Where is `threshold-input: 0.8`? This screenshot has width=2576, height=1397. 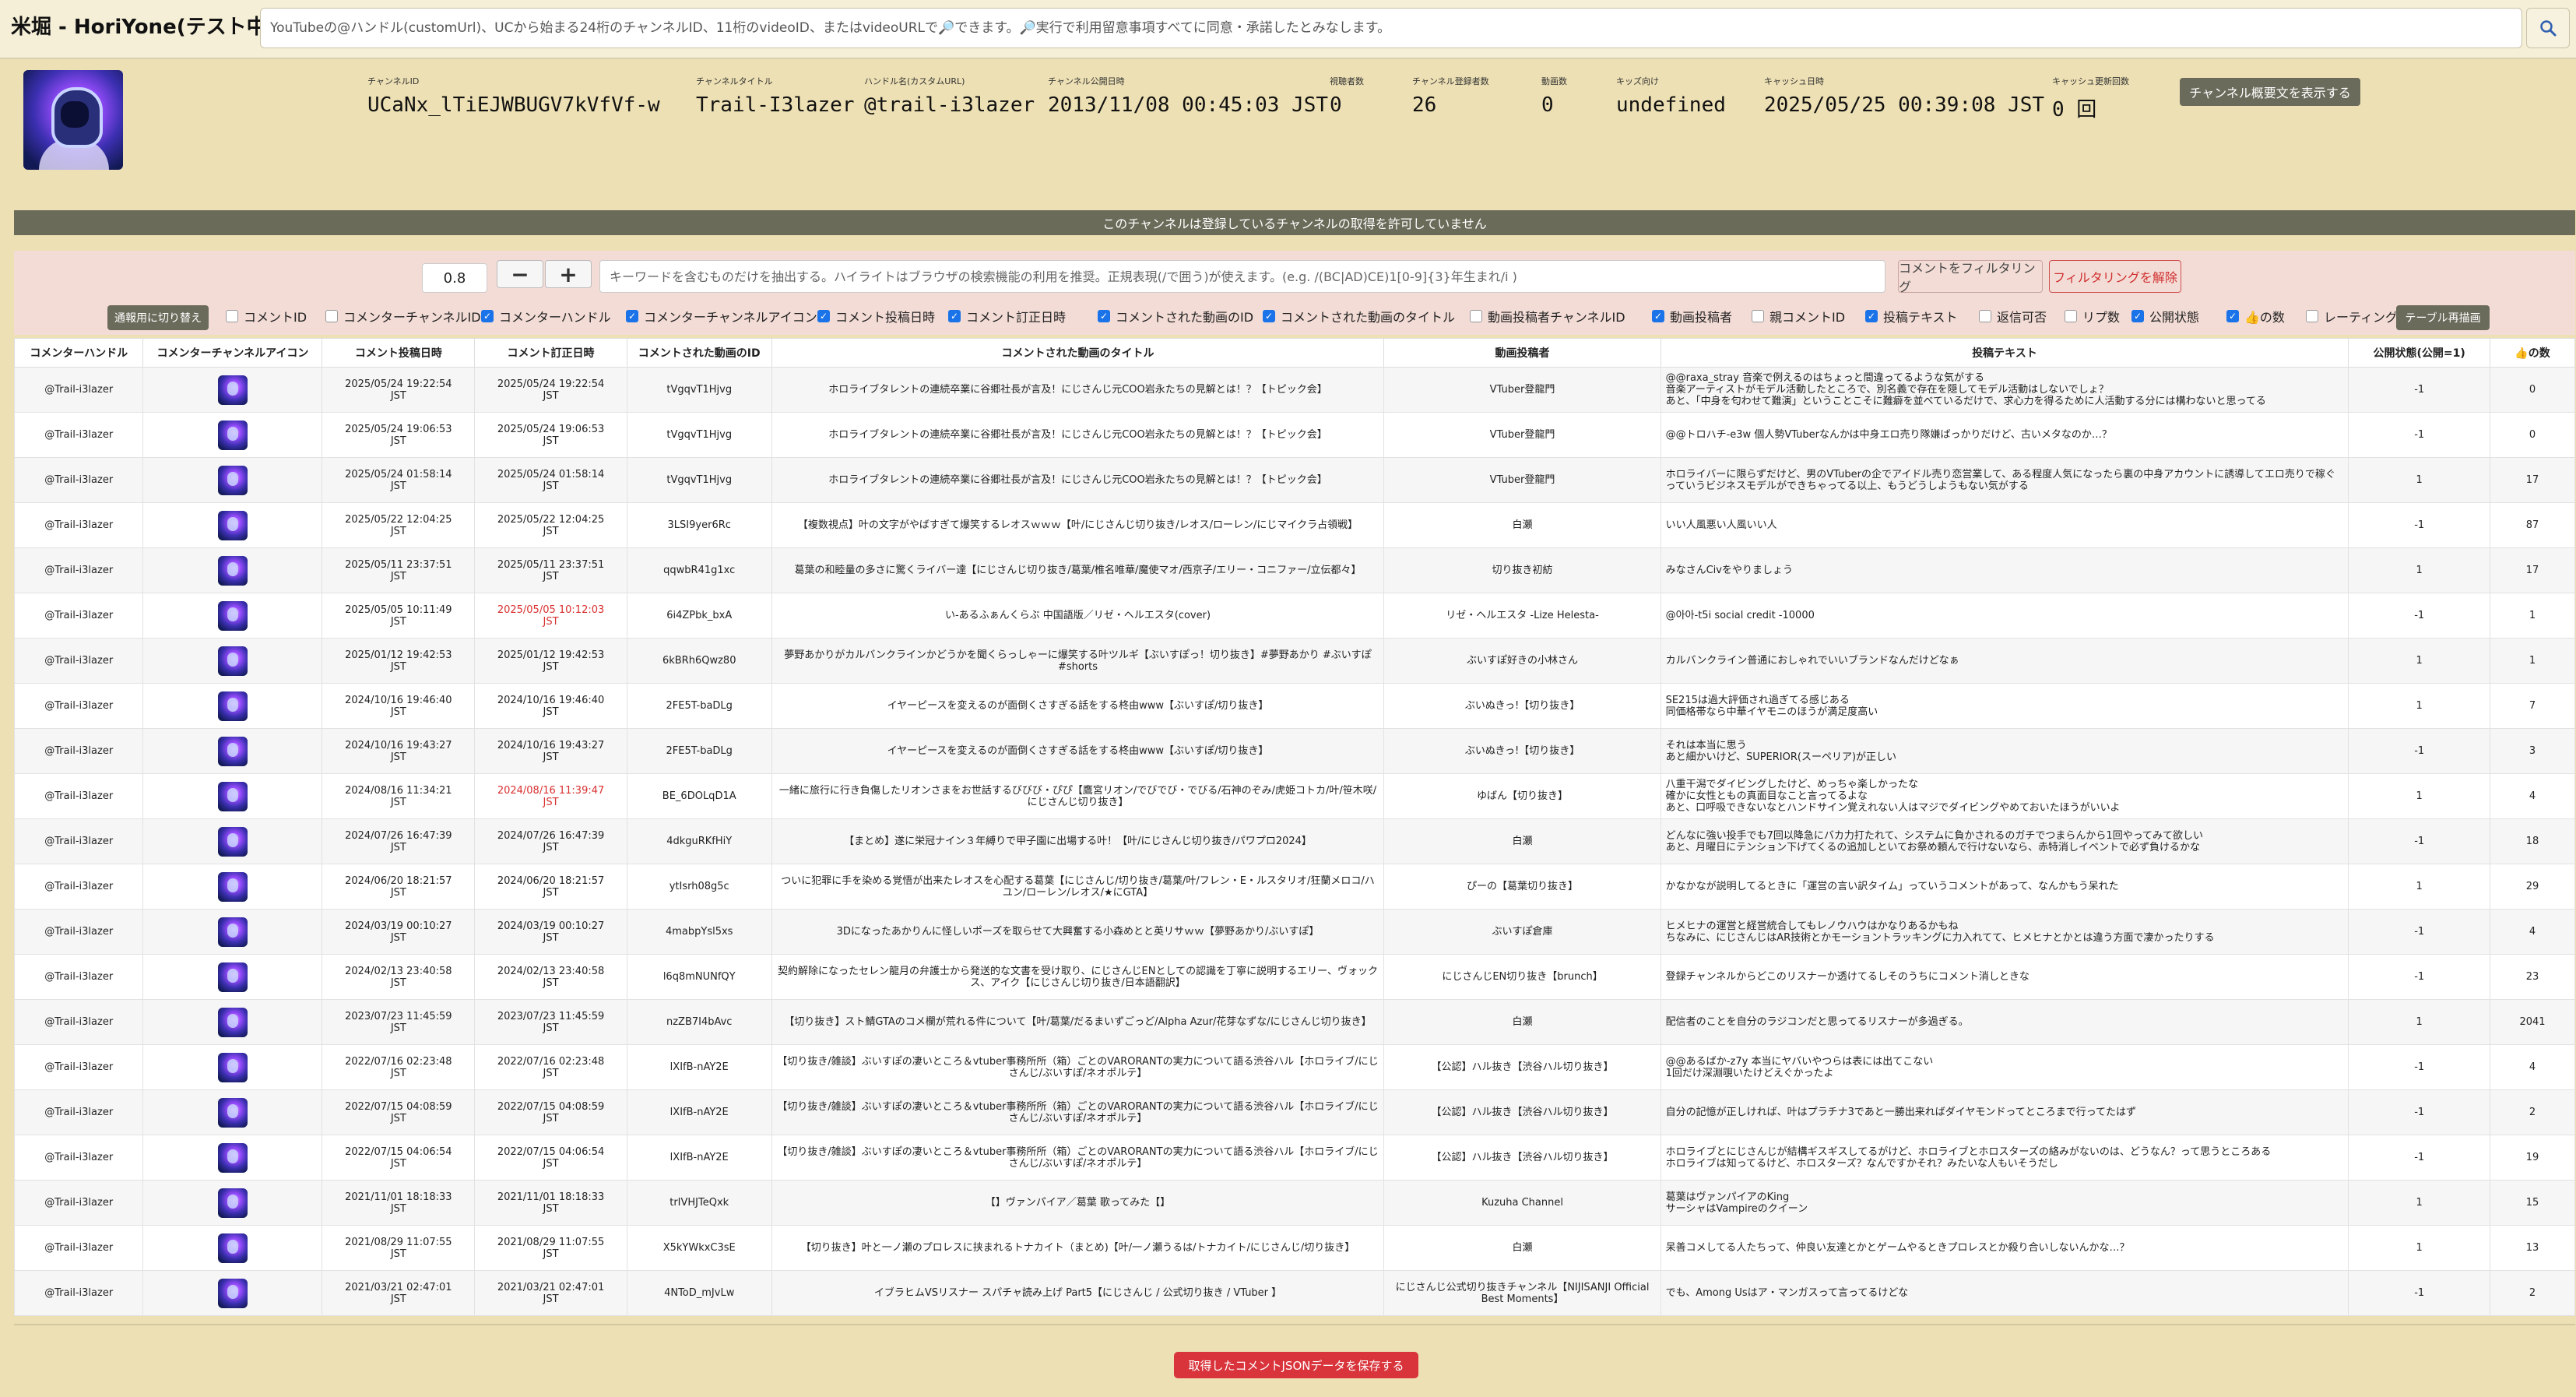 threshold-input: 0.8 is located at coordinates (455, 278).